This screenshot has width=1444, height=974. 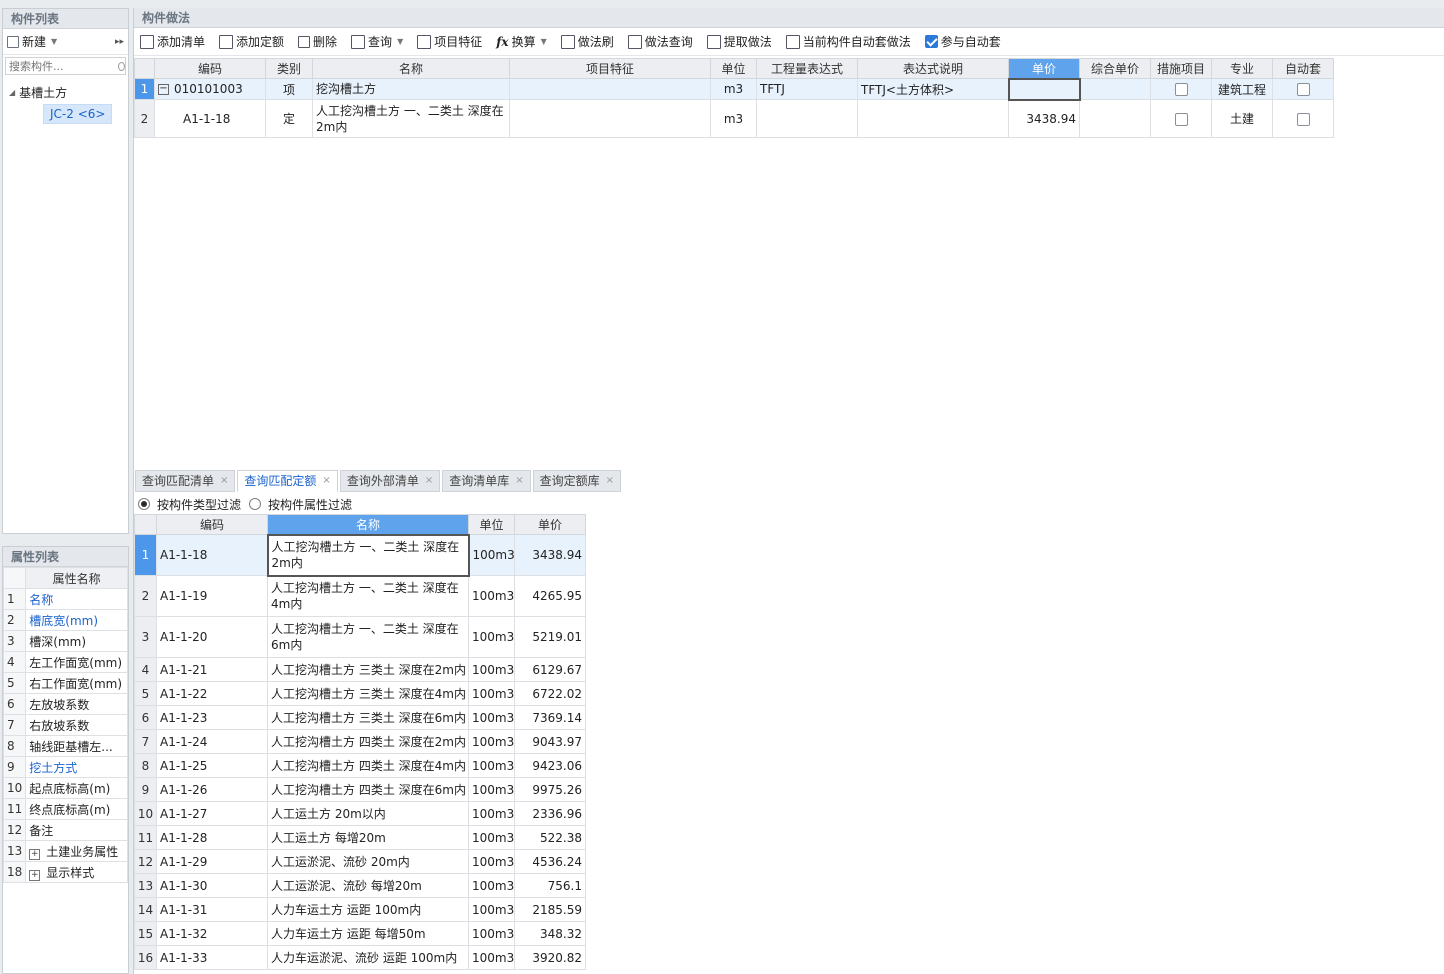 What do you see at coordinates (550, 637) in the screenshot?
I see `quota-price-cell: 5219.01` at bounding box center [550, 637].